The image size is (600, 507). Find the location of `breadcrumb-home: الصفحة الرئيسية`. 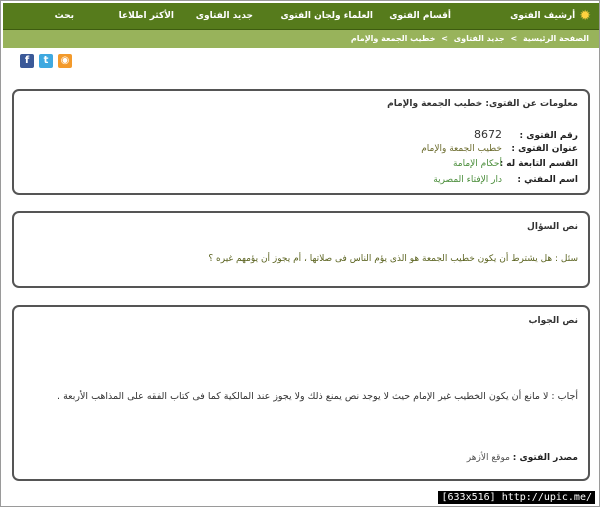

breadcrumb-home: الصفحة الرئيسية is located at coordinates (556, 39).